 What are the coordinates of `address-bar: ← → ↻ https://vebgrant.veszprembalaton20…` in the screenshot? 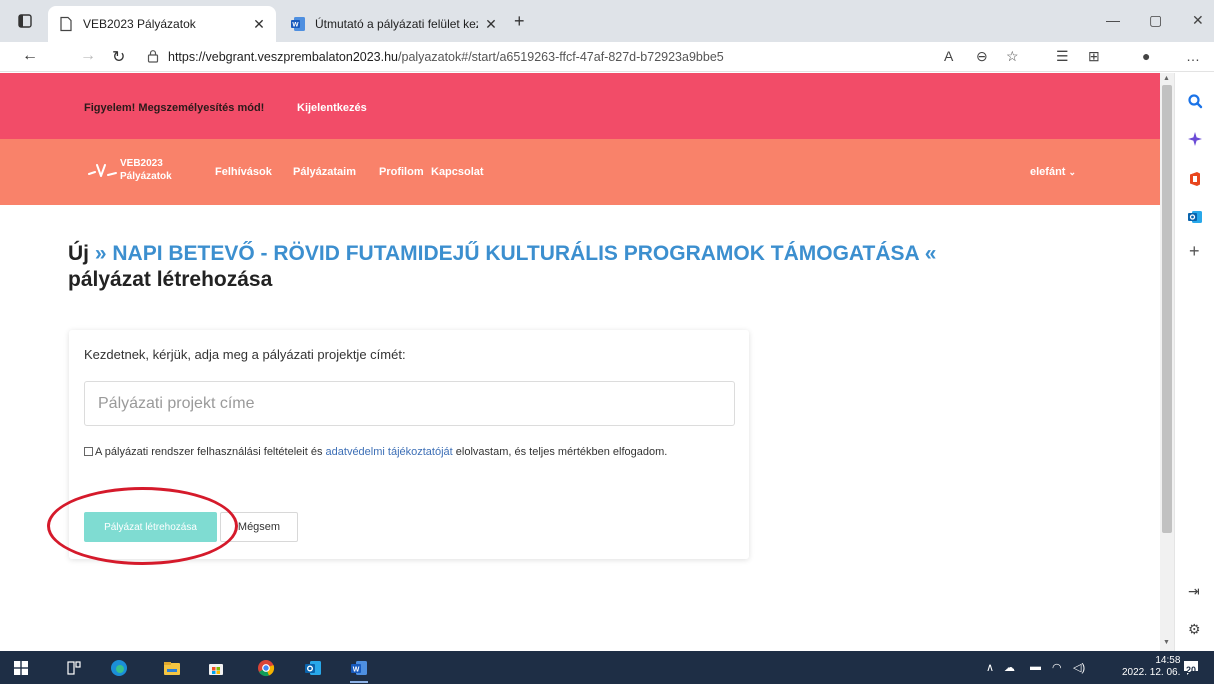 It's located at (607, 57).